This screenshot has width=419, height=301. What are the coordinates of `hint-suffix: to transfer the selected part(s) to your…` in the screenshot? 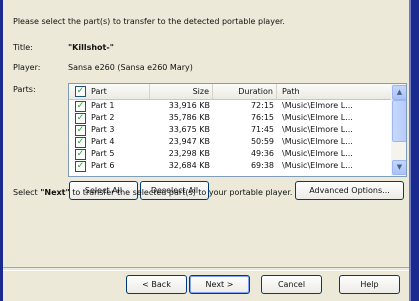 It's located at (181, 192).